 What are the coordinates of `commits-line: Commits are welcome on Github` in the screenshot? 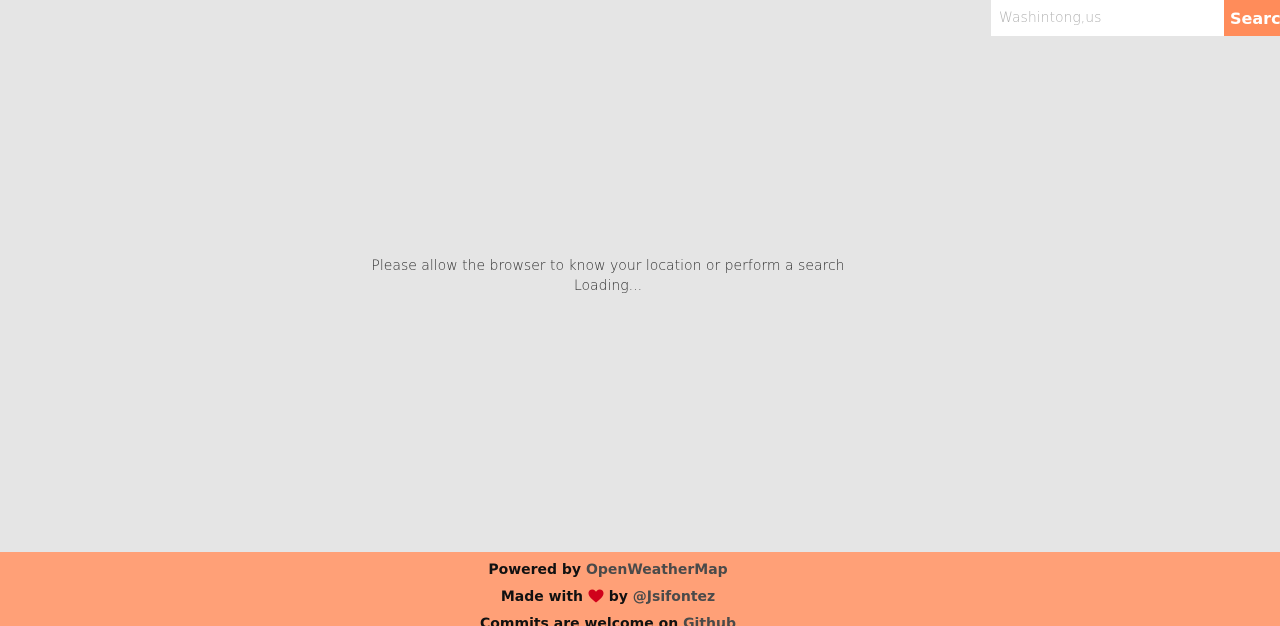 It's located at (608, 618).